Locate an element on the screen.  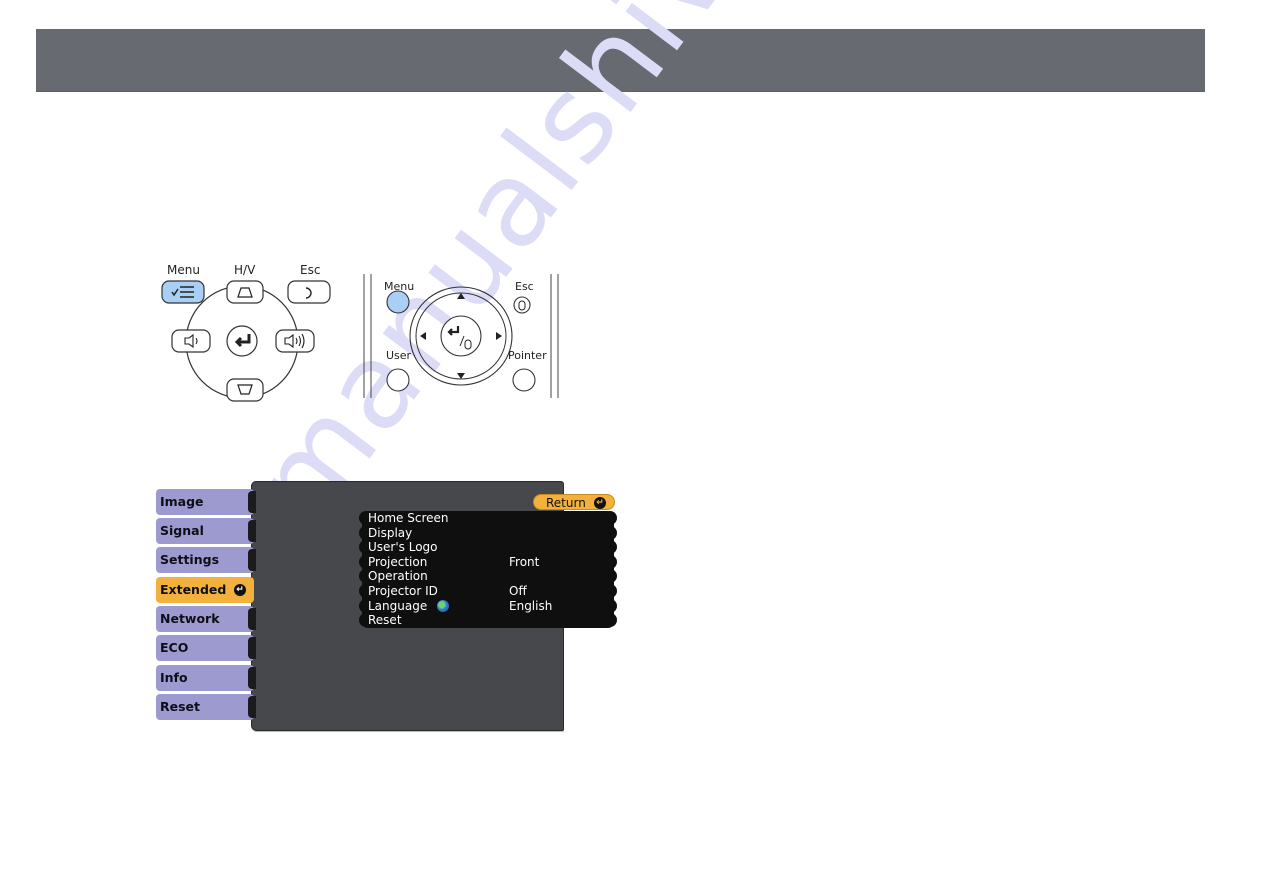
menu-item: User's Logo is located at coordinates (488, 547).